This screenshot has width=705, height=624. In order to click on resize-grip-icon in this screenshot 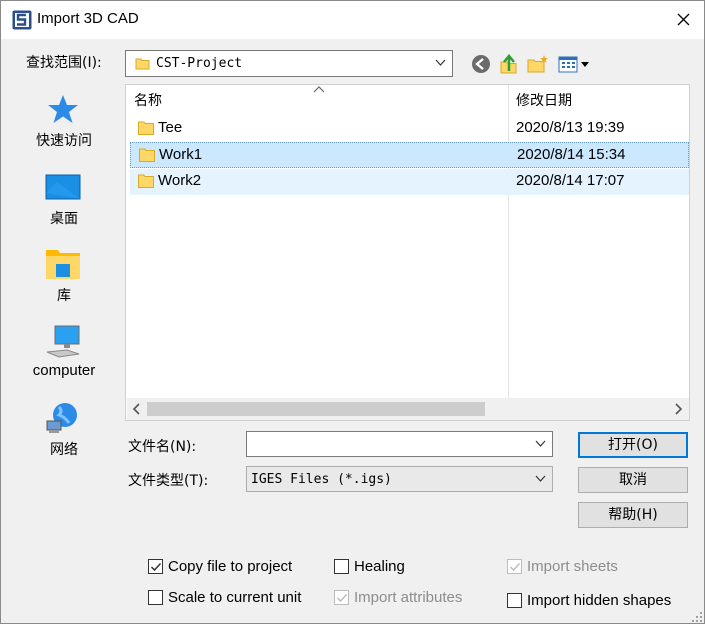, I will do `click(697, 617)`.